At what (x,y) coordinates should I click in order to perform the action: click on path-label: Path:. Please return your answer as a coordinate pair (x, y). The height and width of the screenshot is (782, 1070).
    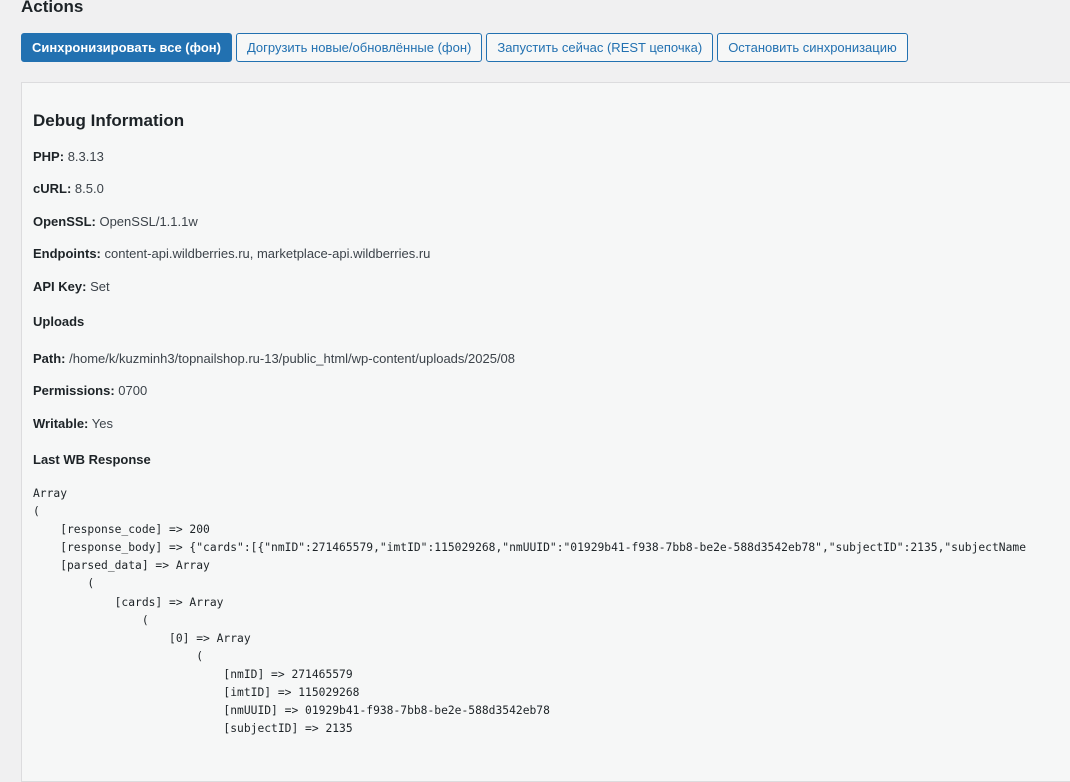
    Looking at the image, I should click on (49, 358).